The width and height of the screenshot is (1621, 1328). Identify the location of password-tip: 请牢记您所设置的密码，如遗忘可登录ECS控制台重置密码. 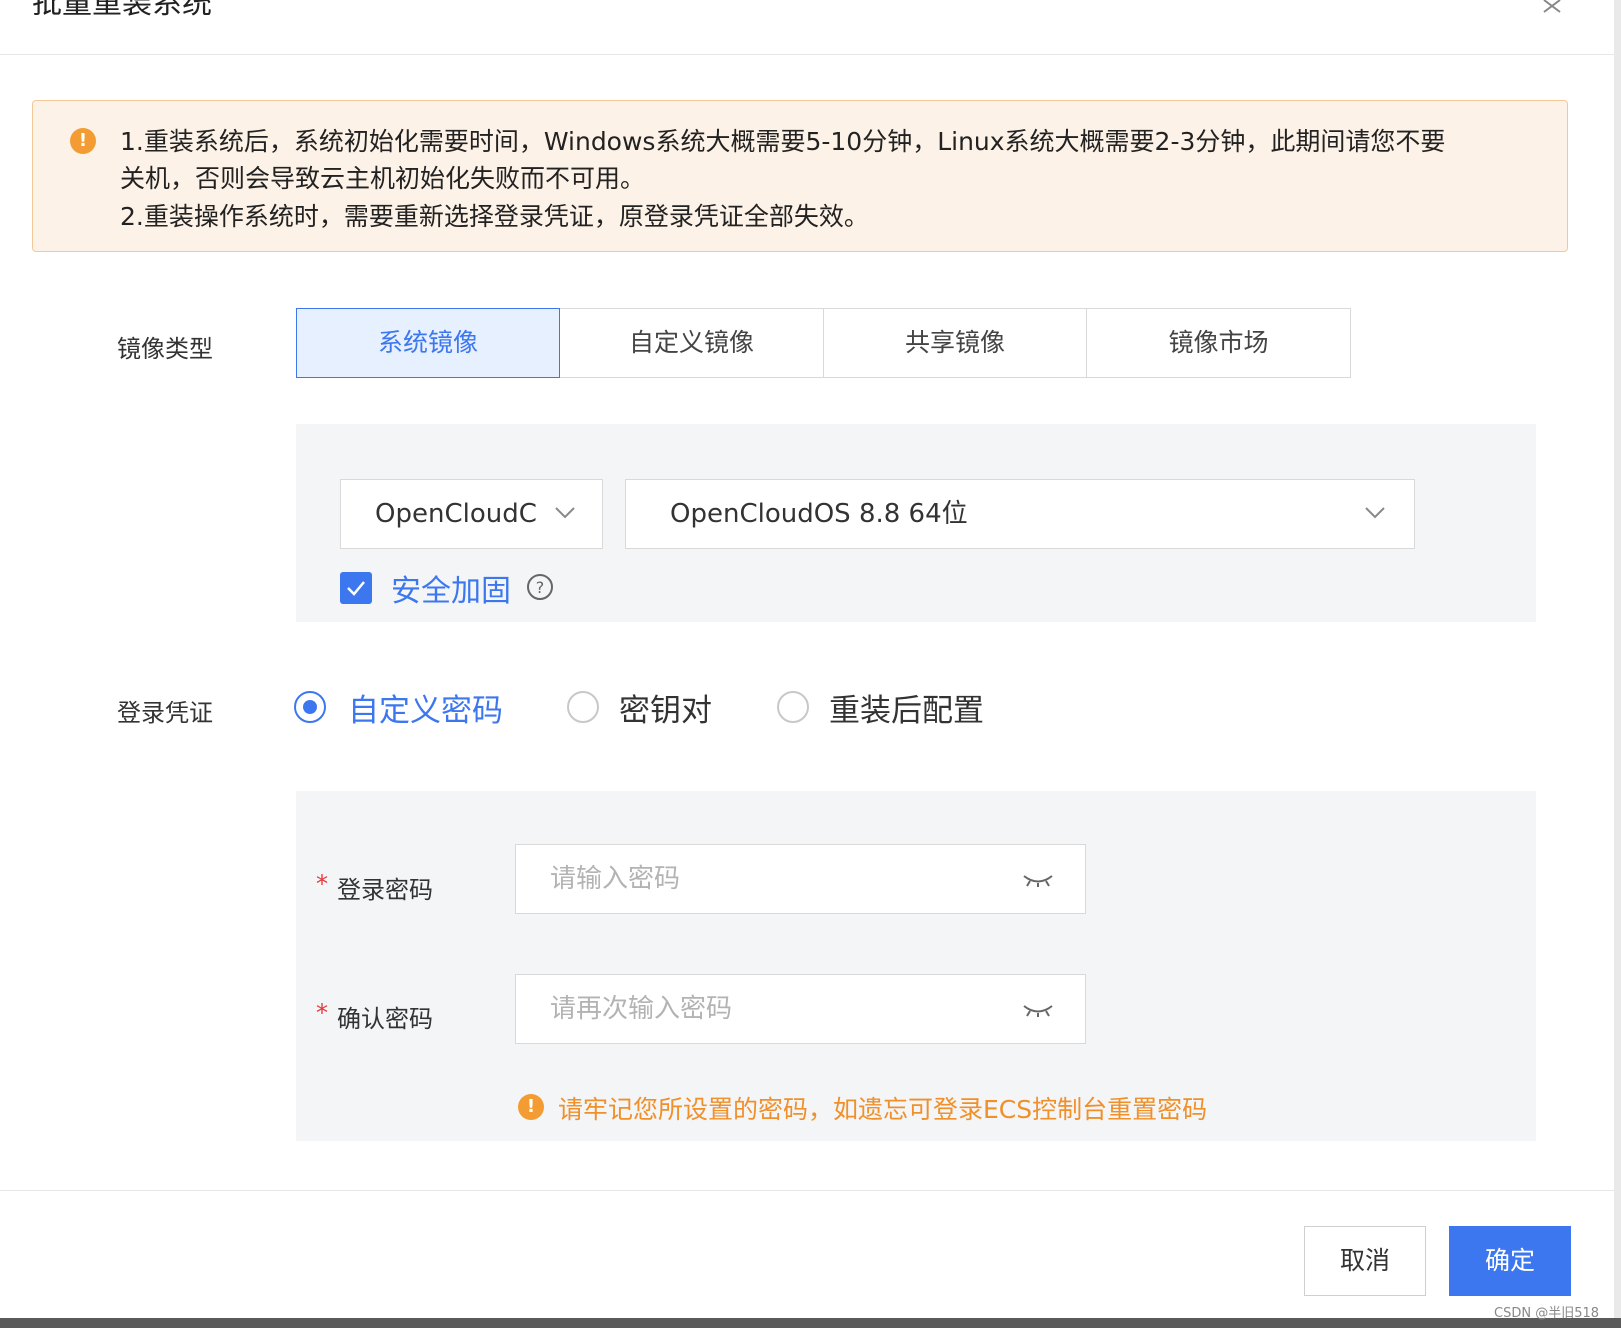
(883, 1109).